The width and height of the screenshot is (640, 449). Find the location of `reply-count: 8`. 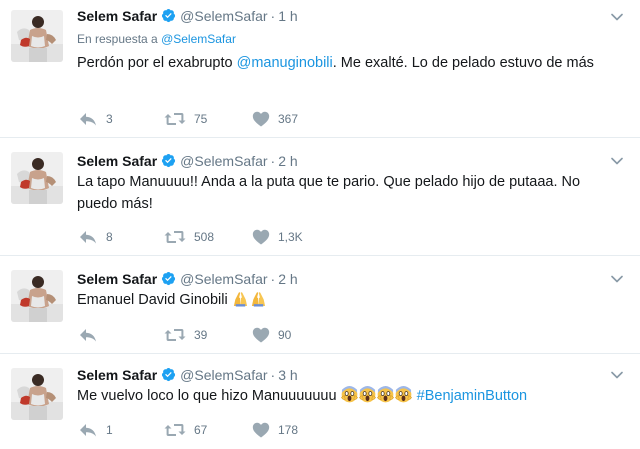

reply-count: 8 is located at coordinates (109, 236).